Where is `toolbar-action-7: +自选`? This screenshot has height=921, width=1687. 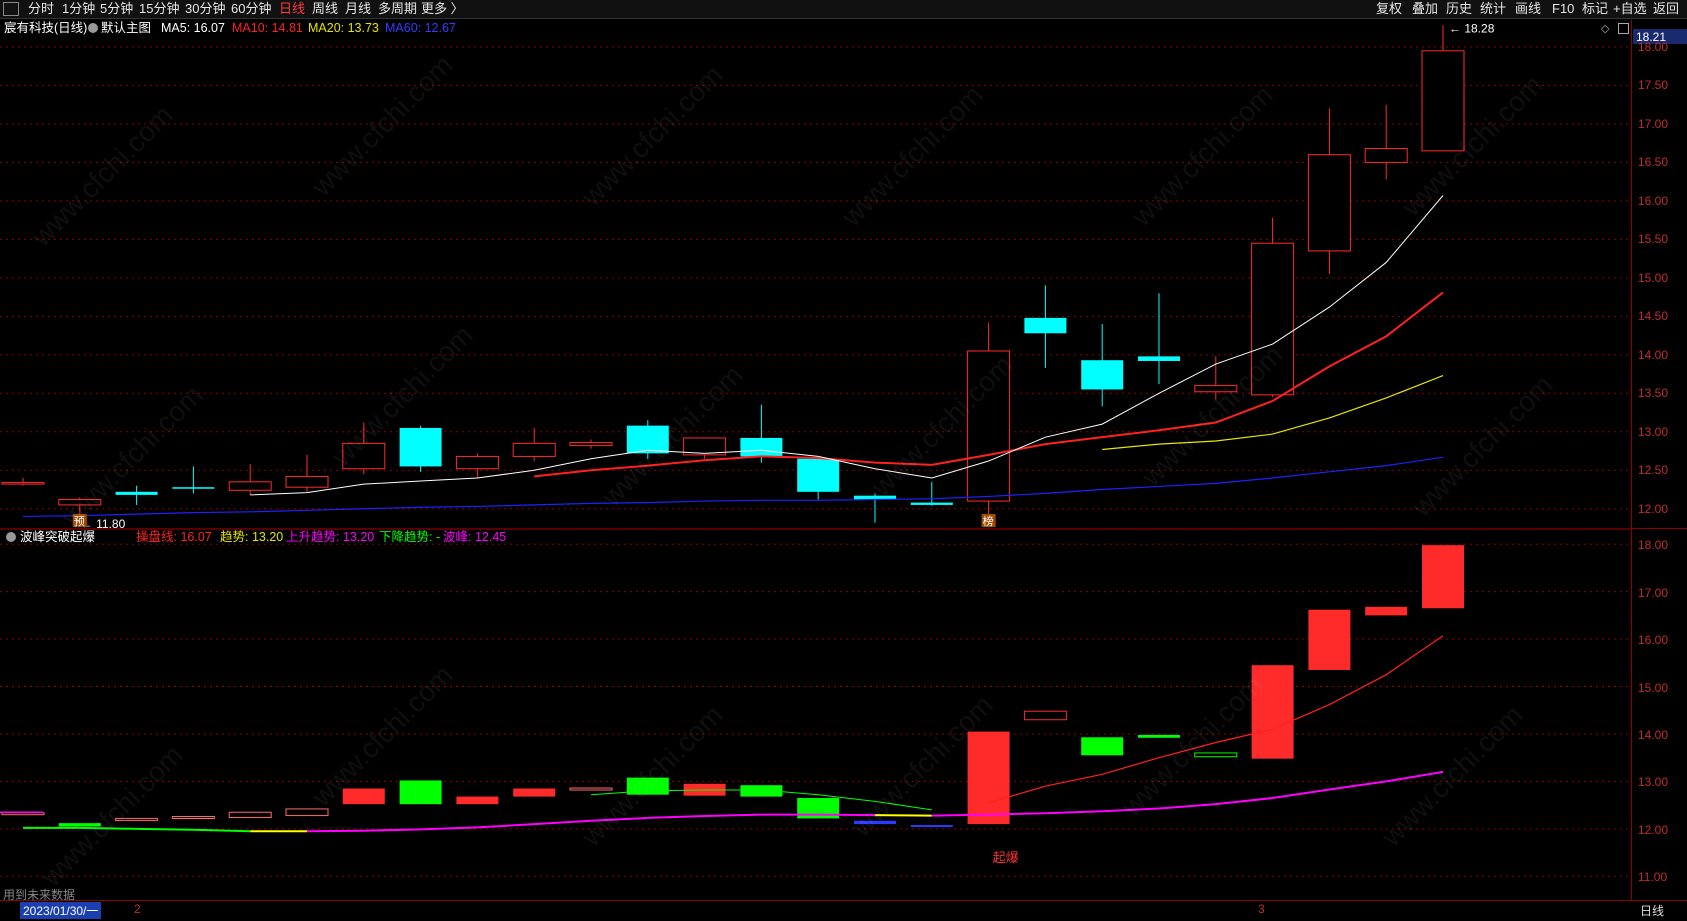 toolbar-action-7: +自选 is located at coordinates (1630, 9).